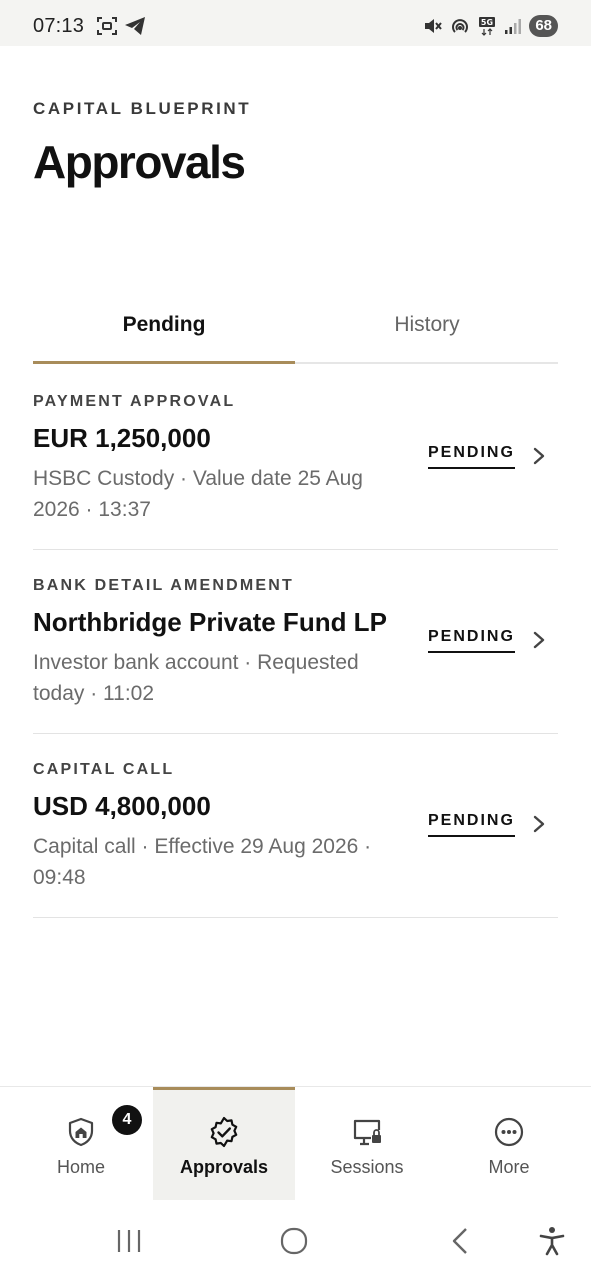 The image size is (591, 1280). What do you see at coordinates (224, 1167) in the screenshot?
I see `nav-approvals-label: Approvals` at bounding box center [224, 1167].